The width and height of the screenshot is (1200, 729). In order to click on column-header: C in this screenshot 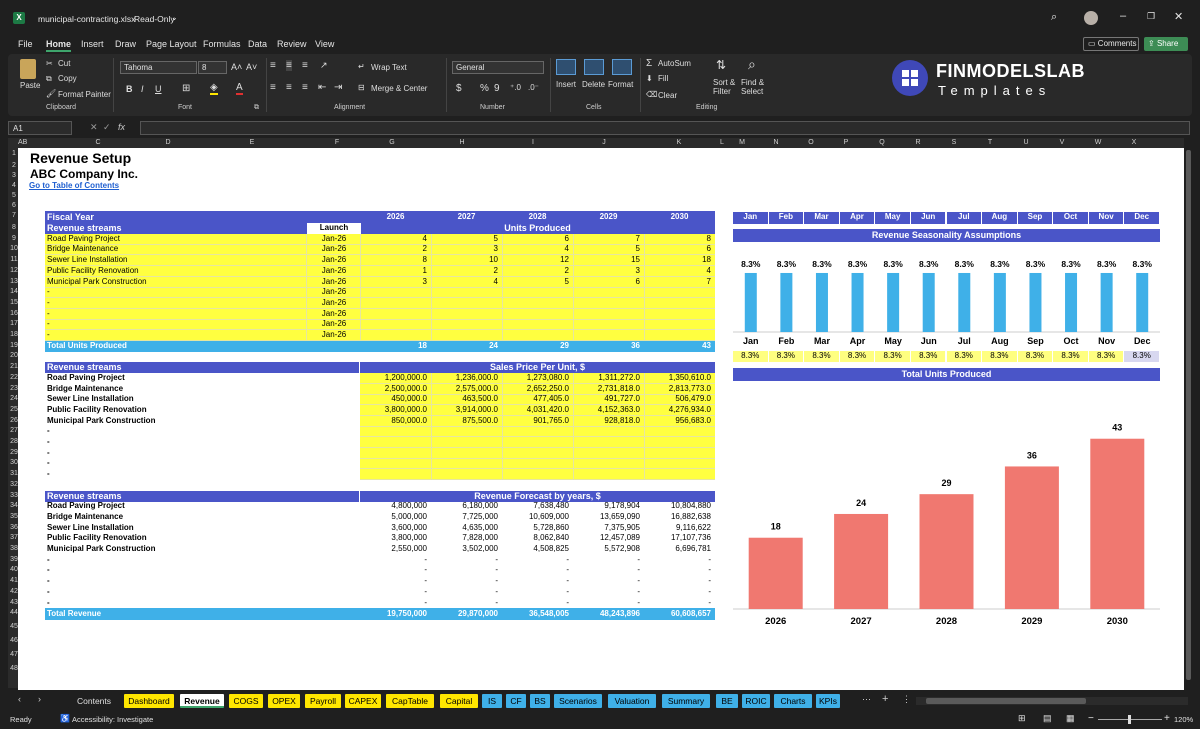, I will do `click(98, 143)`.